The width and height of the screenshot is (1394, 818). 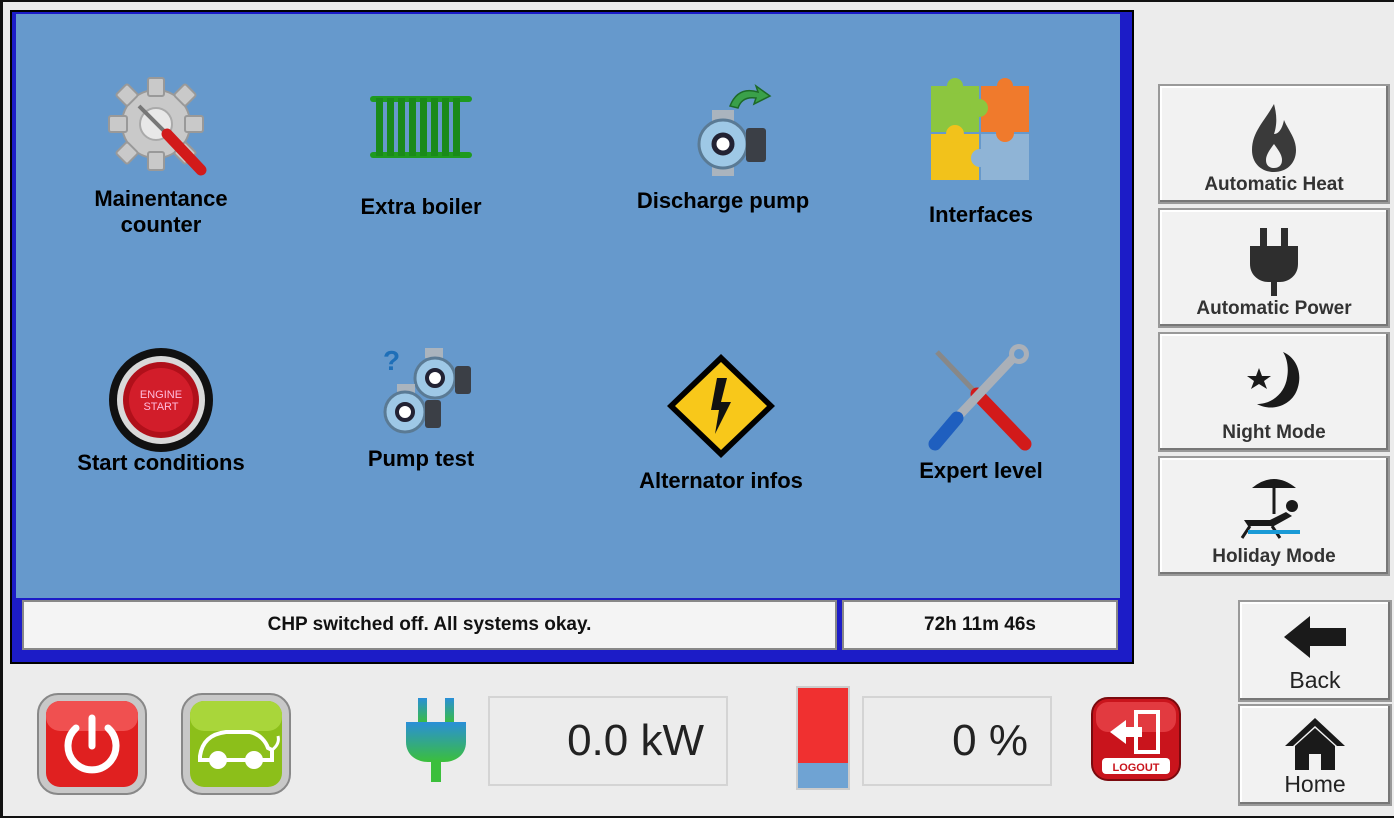 I want to click on runtime-counter: 72h 11m 46s, so click(x=980, y=625).